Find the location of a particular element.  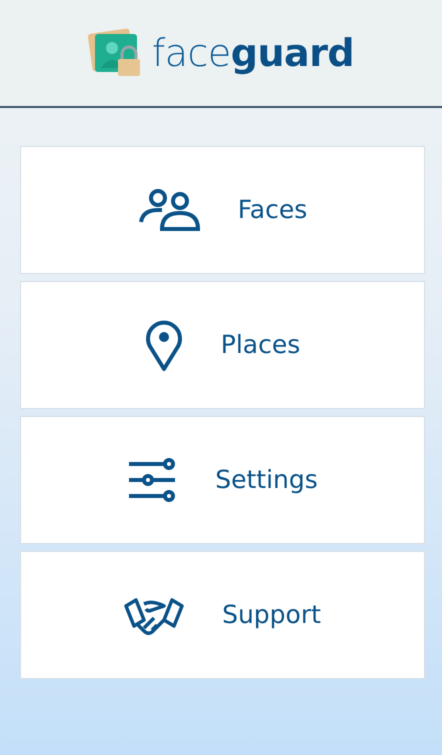

sliders-icon is located at coordinates (152, 480).